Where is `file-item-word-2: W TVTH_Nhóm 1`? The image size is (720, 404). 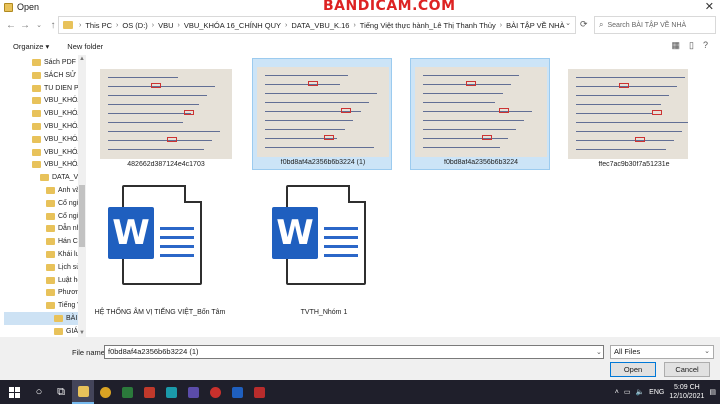
file-item-word-2: W TVTH_Nhóm 1 is located at coordinates (324, 254).